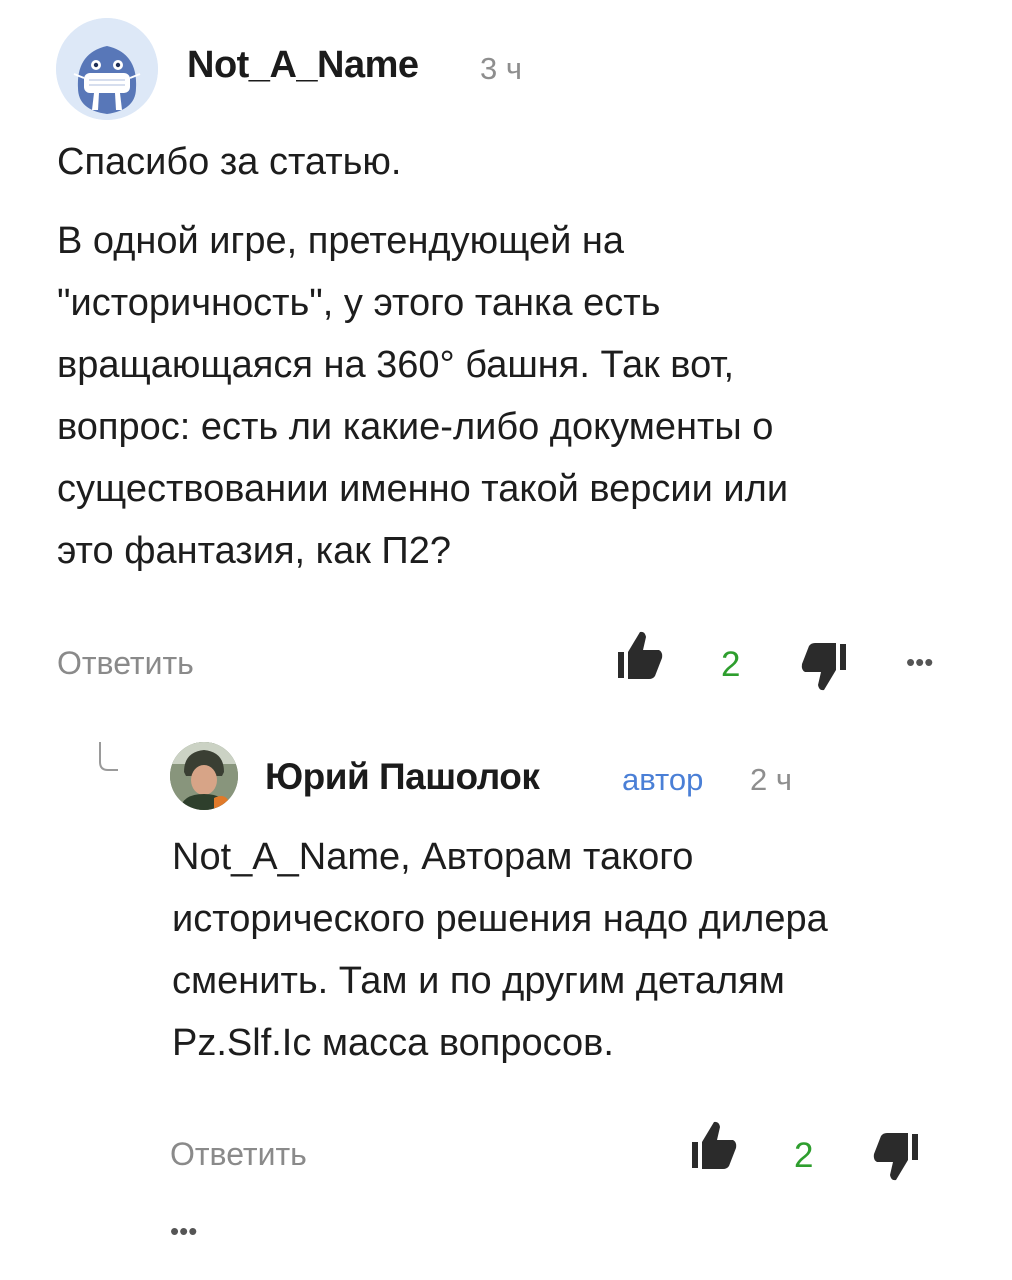  Describe the element at coordinates (500, 919) in the screenshot. I see `reply-line: исторического решения надо дилера` at that location.